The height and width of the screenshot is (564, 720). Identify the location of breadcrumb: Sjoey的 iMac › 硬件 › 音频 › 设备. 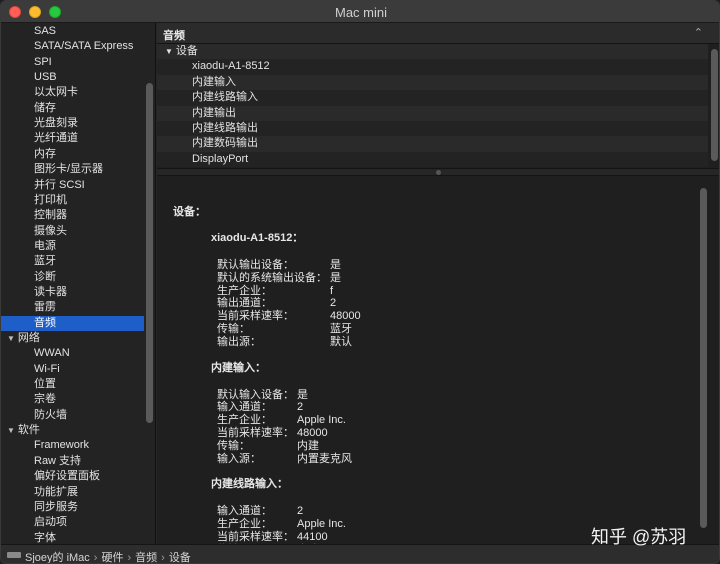
(108, 556).